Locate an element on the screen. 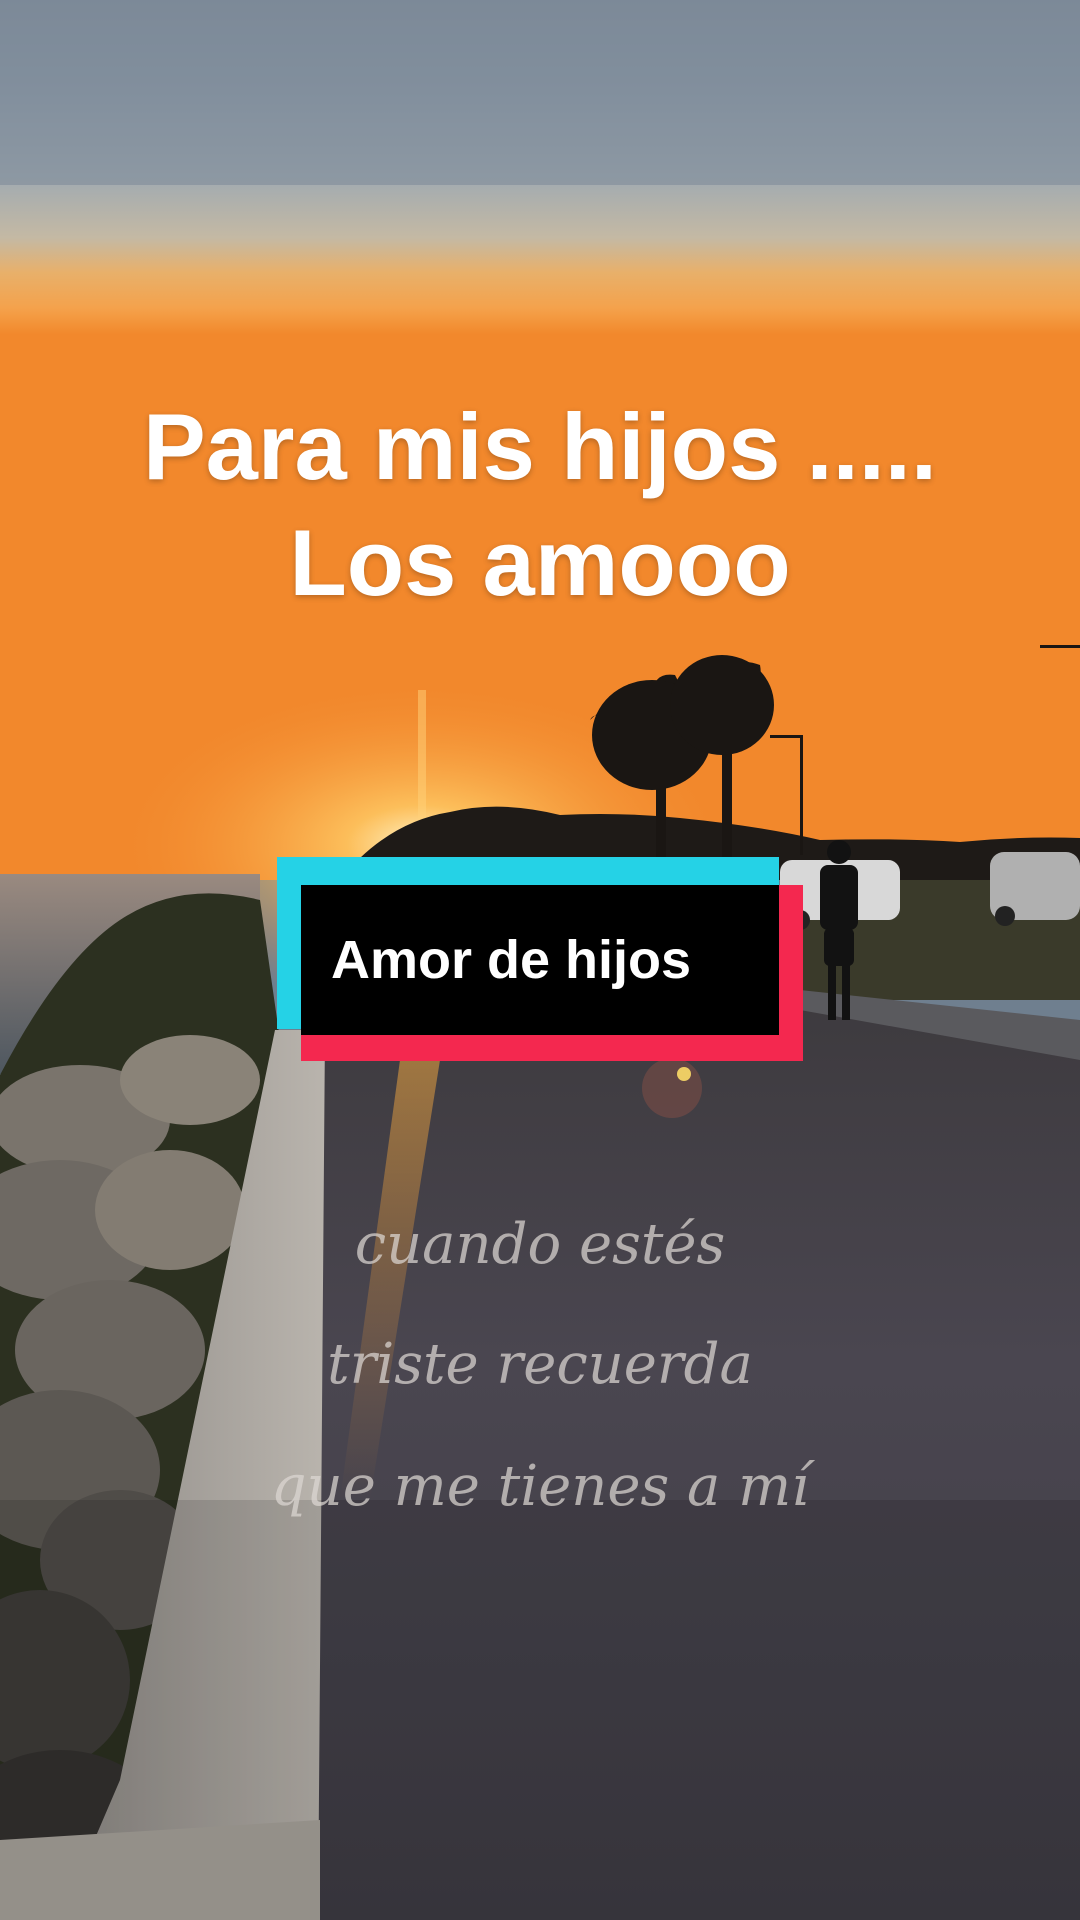  lyric-line-3: que me tienes a mí is located at coordinates (540, 1486).